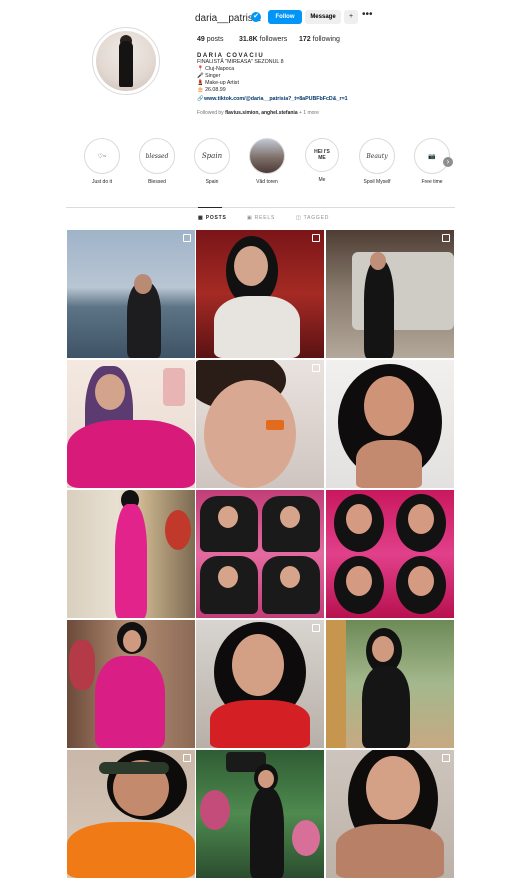 Image resolution: width=528 pixels, height=878 pixels. Describe the element at coordinates (200, 99) in the screenshot. I see `link-icon: 🔗` at that location.